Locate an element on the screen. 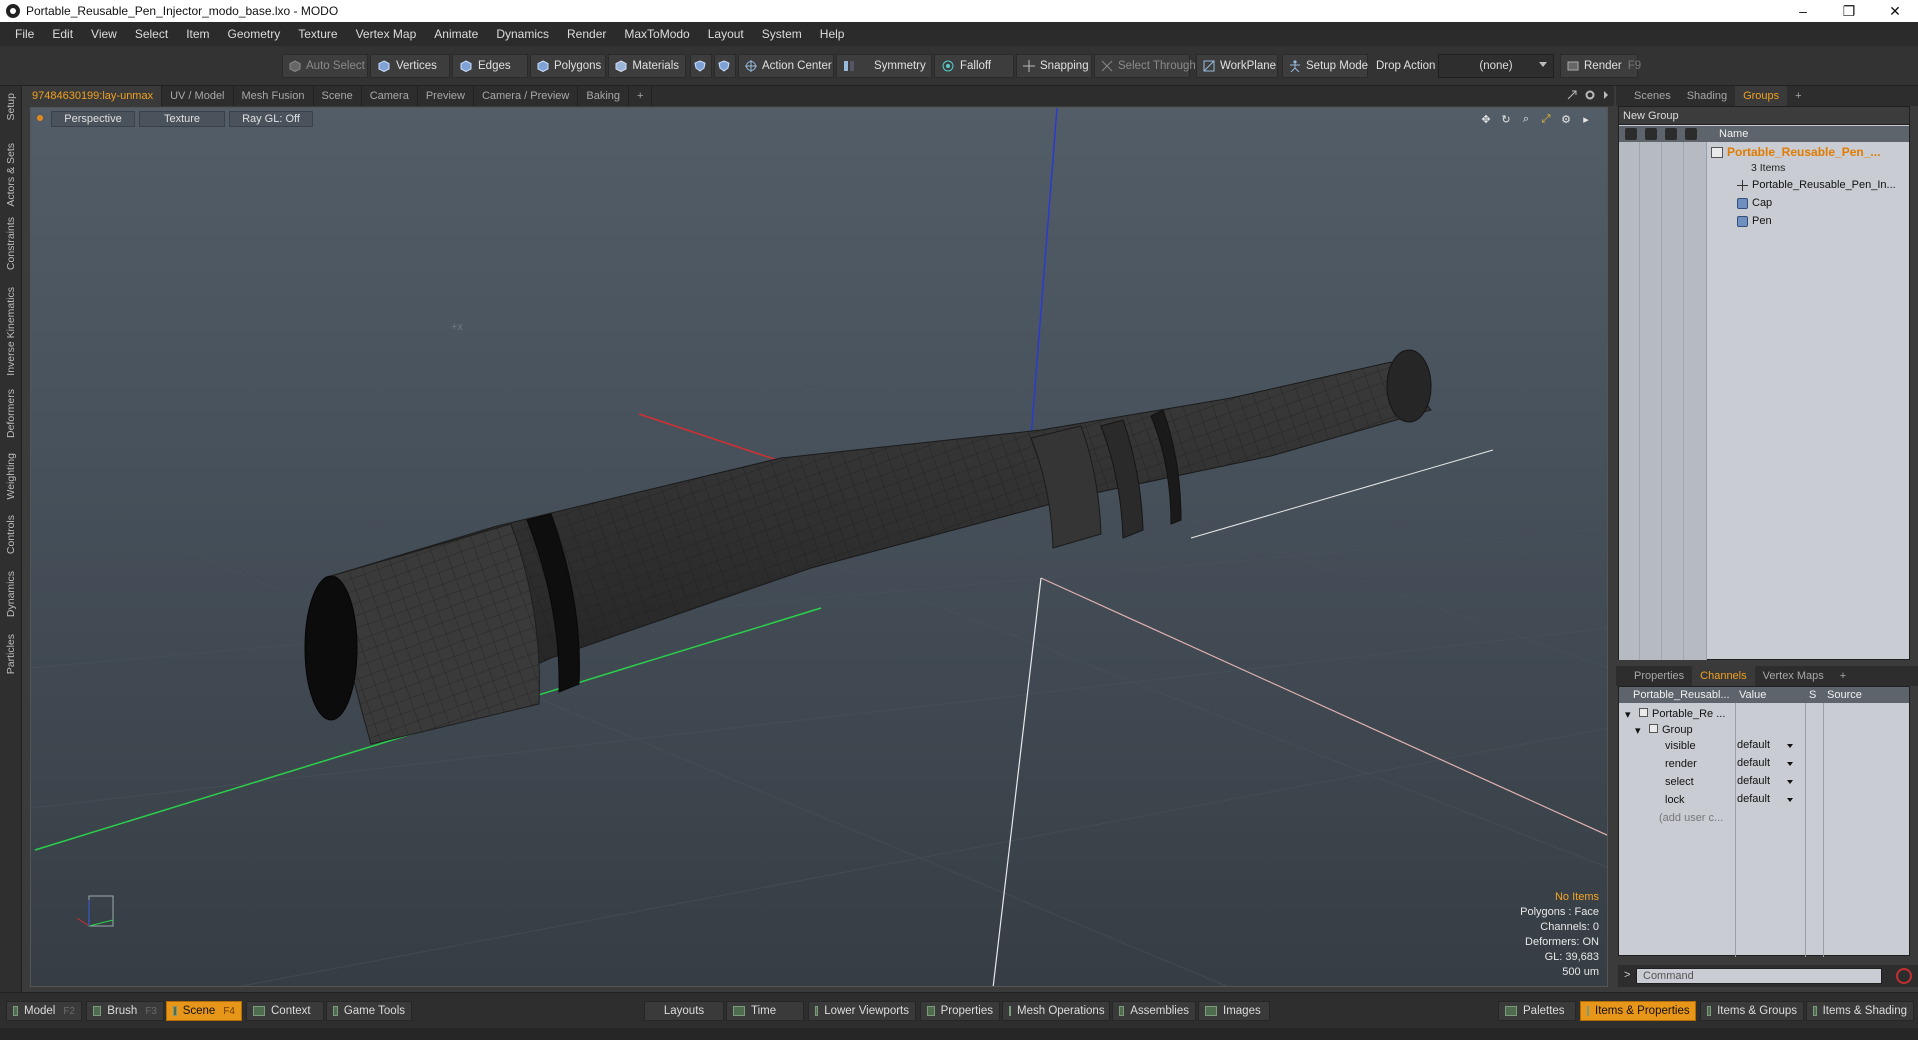 The image size is (1918, 1040). tab-camera-preview: Camera / Preview is located at coordinates (526, 96).